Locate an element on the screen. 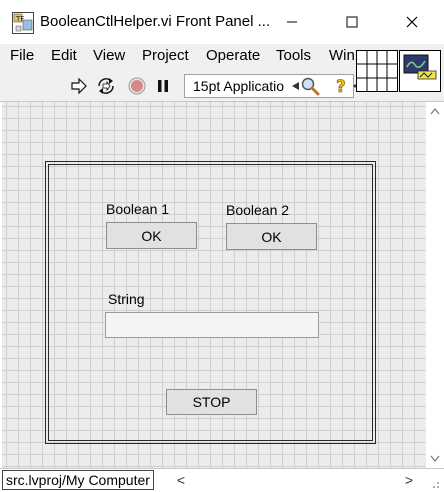 This screenshot has width=444, height=492. boolean-1-text: OK is located at coordinates (151, 235).